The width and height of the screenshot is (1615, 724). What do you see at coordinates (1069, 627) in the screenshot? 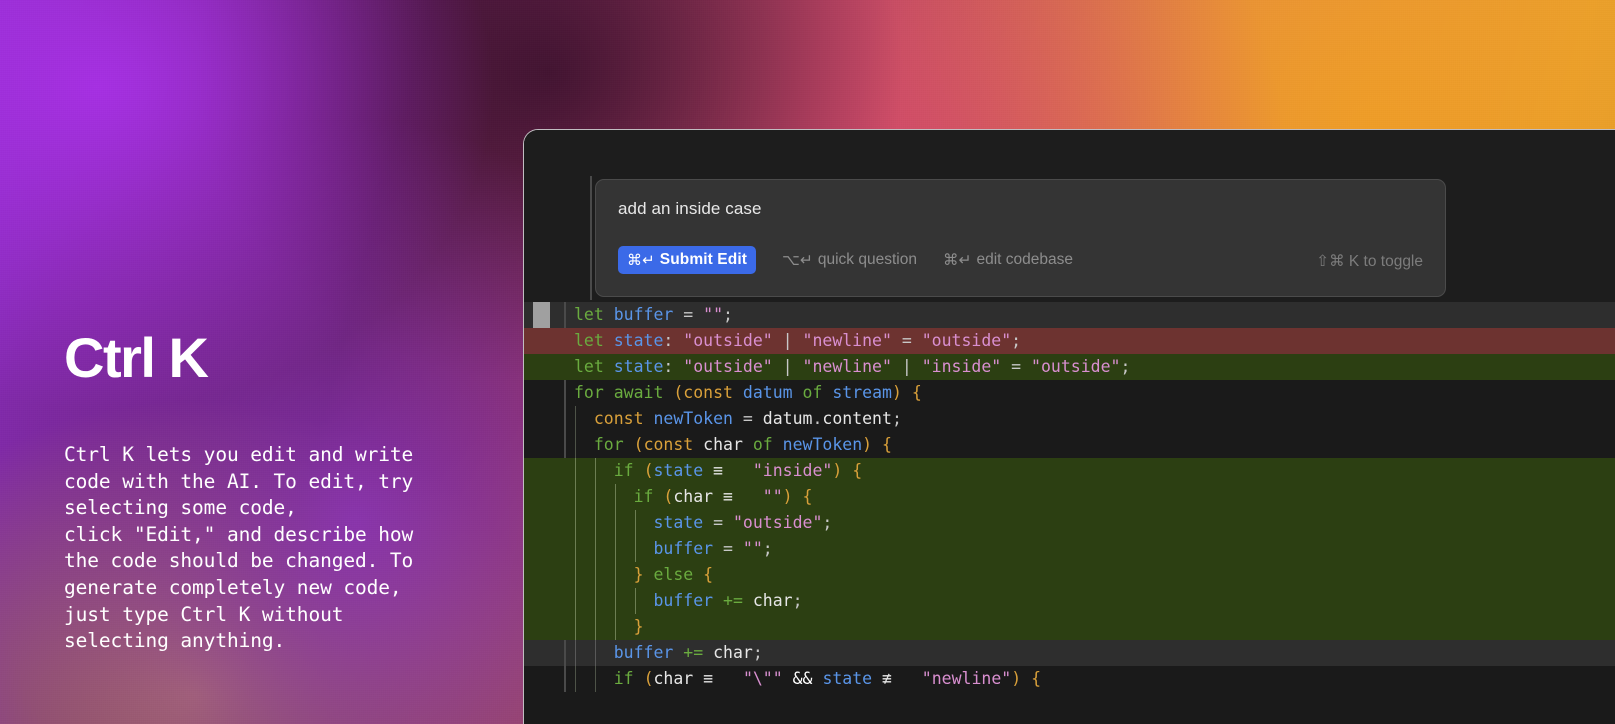
I see `code-line: }` at bounding box center [1069, 627].